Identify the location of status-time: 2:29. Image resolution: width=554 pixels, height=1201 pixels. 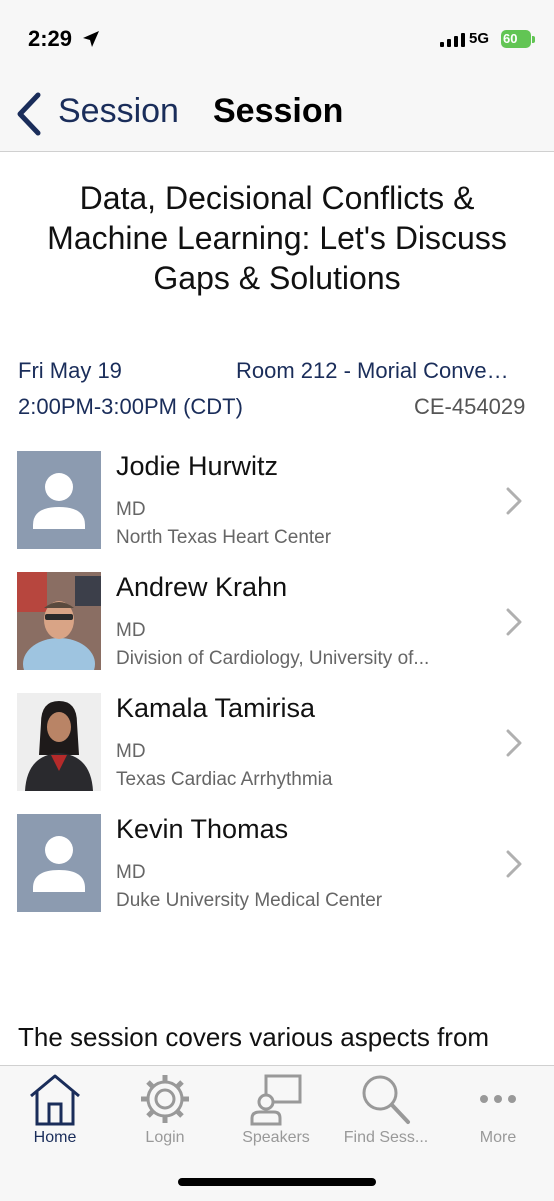
(50, 38).